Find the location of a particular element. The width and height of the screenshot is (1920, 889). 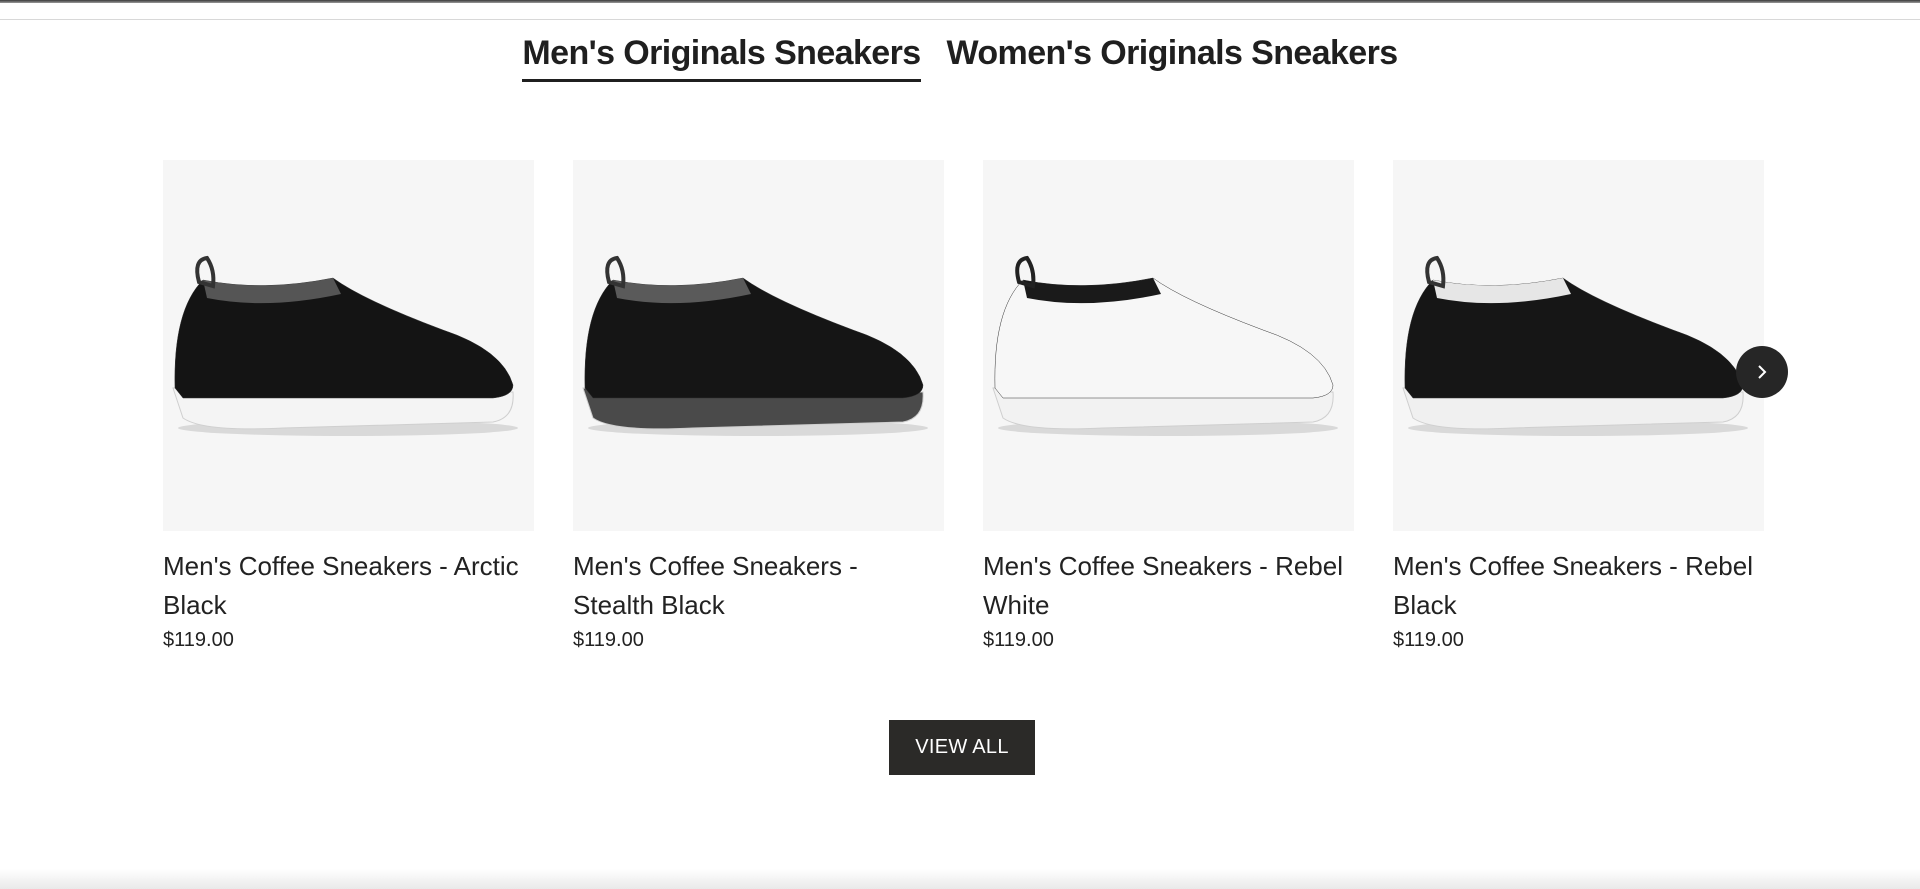

tab-womens-originals: Women's Originals Sneakers is located at coordinates (1173, 56).